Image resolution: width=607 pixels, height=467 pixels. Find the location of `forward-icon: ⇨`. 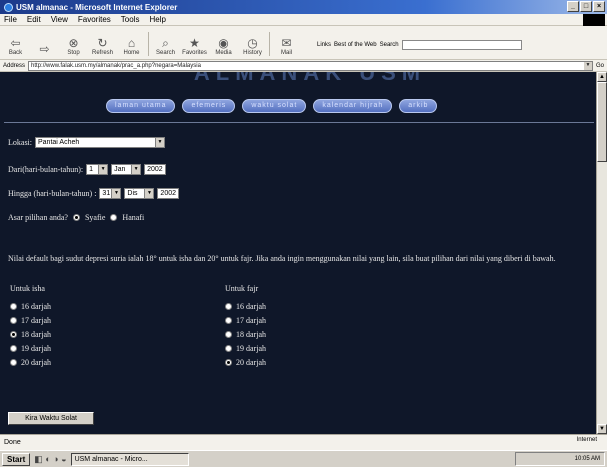

forward-icon: ⇨ is located at coordinates (44, 49).